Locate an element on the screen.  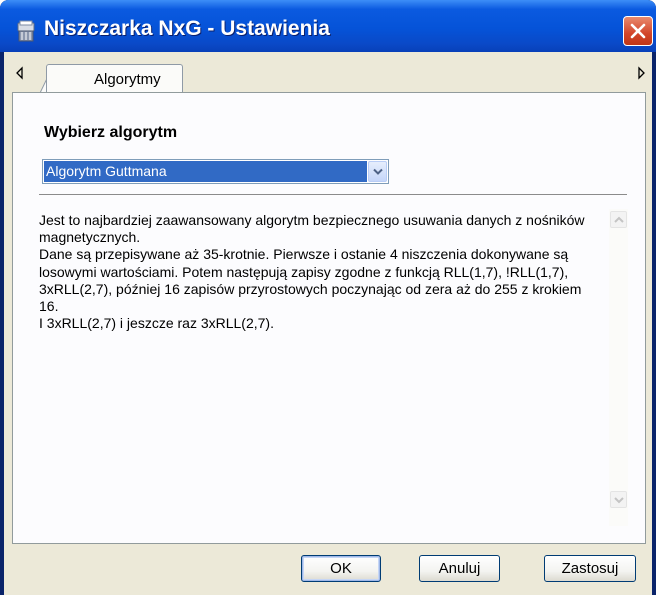
shredder-icon is located at coordinates (26, 31).